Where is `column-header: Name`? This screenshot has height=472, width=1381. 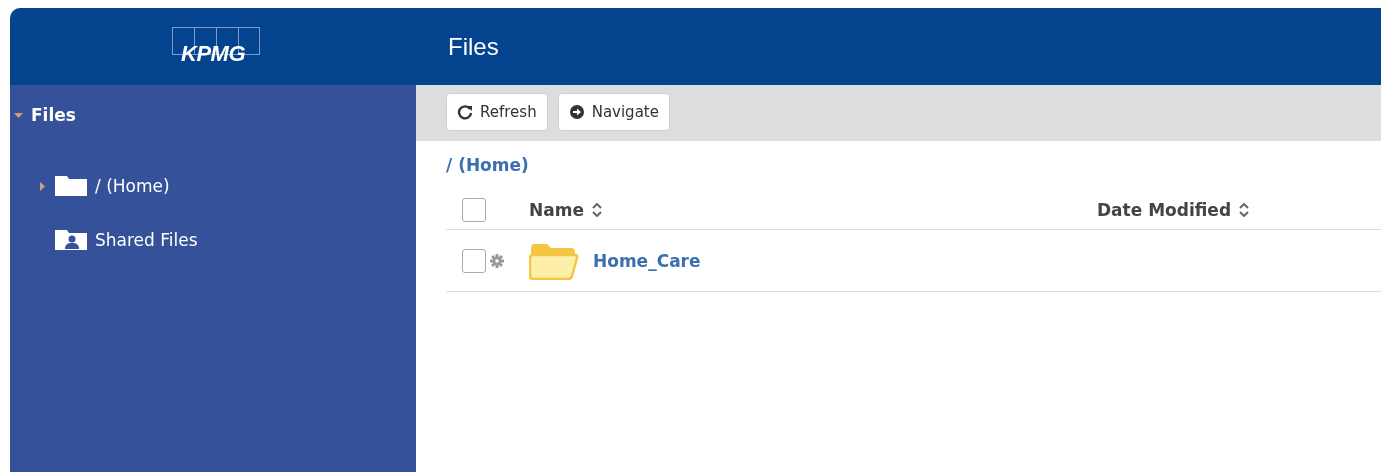 column-header: Name is located at coordinates (556, 210).